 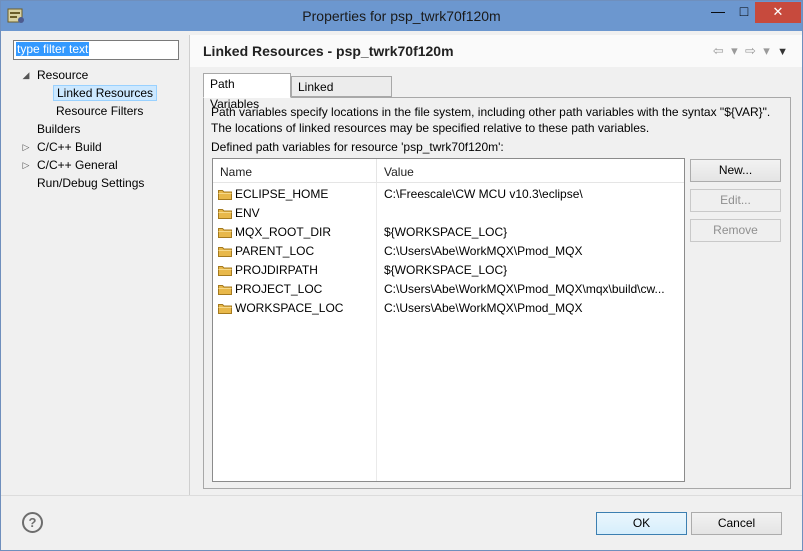 What do you see at coordinates (341, 95) in the screenshot?
I see `tab-linked-resources: Linked Resources` at bounding box center [341, 95].